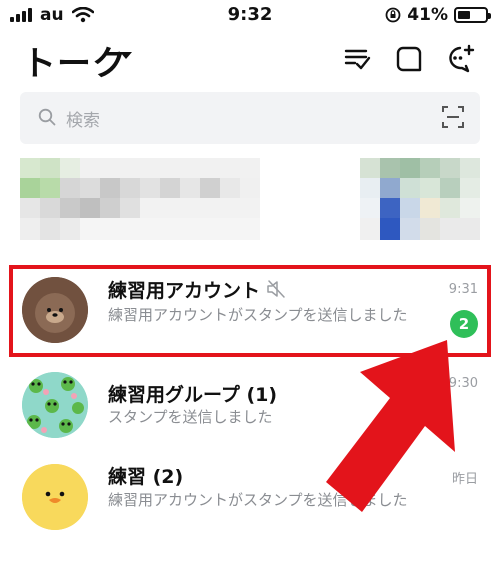 The height and width of the screenshot is (568, 500). What do you see at coordinates (83, 118) in the screenshot?
I see `search-input: 検索` at bounding box center [83, 118].